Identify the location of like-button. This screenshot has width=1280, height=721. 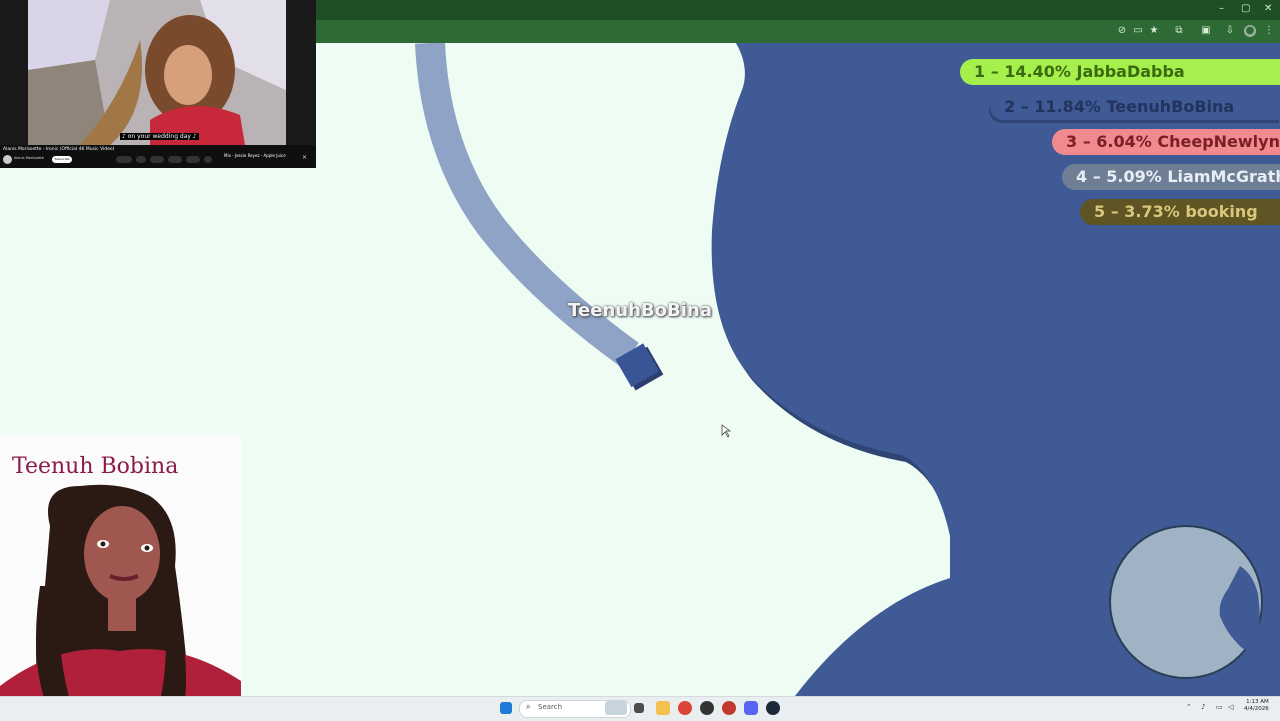
(124, 159).